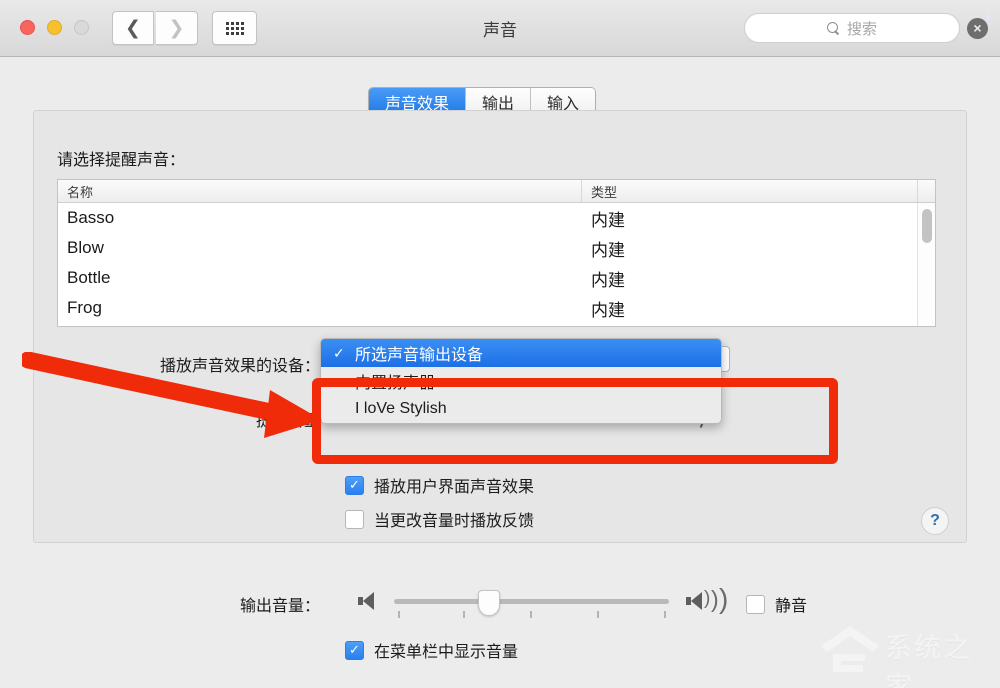 This screenshot has width=1000, height=688. What do you see at coordinates (121, 160) in the screenshot?
I see `select-alert-sound-label: 请选择提醒声音：` at bounding box center [121, 160].